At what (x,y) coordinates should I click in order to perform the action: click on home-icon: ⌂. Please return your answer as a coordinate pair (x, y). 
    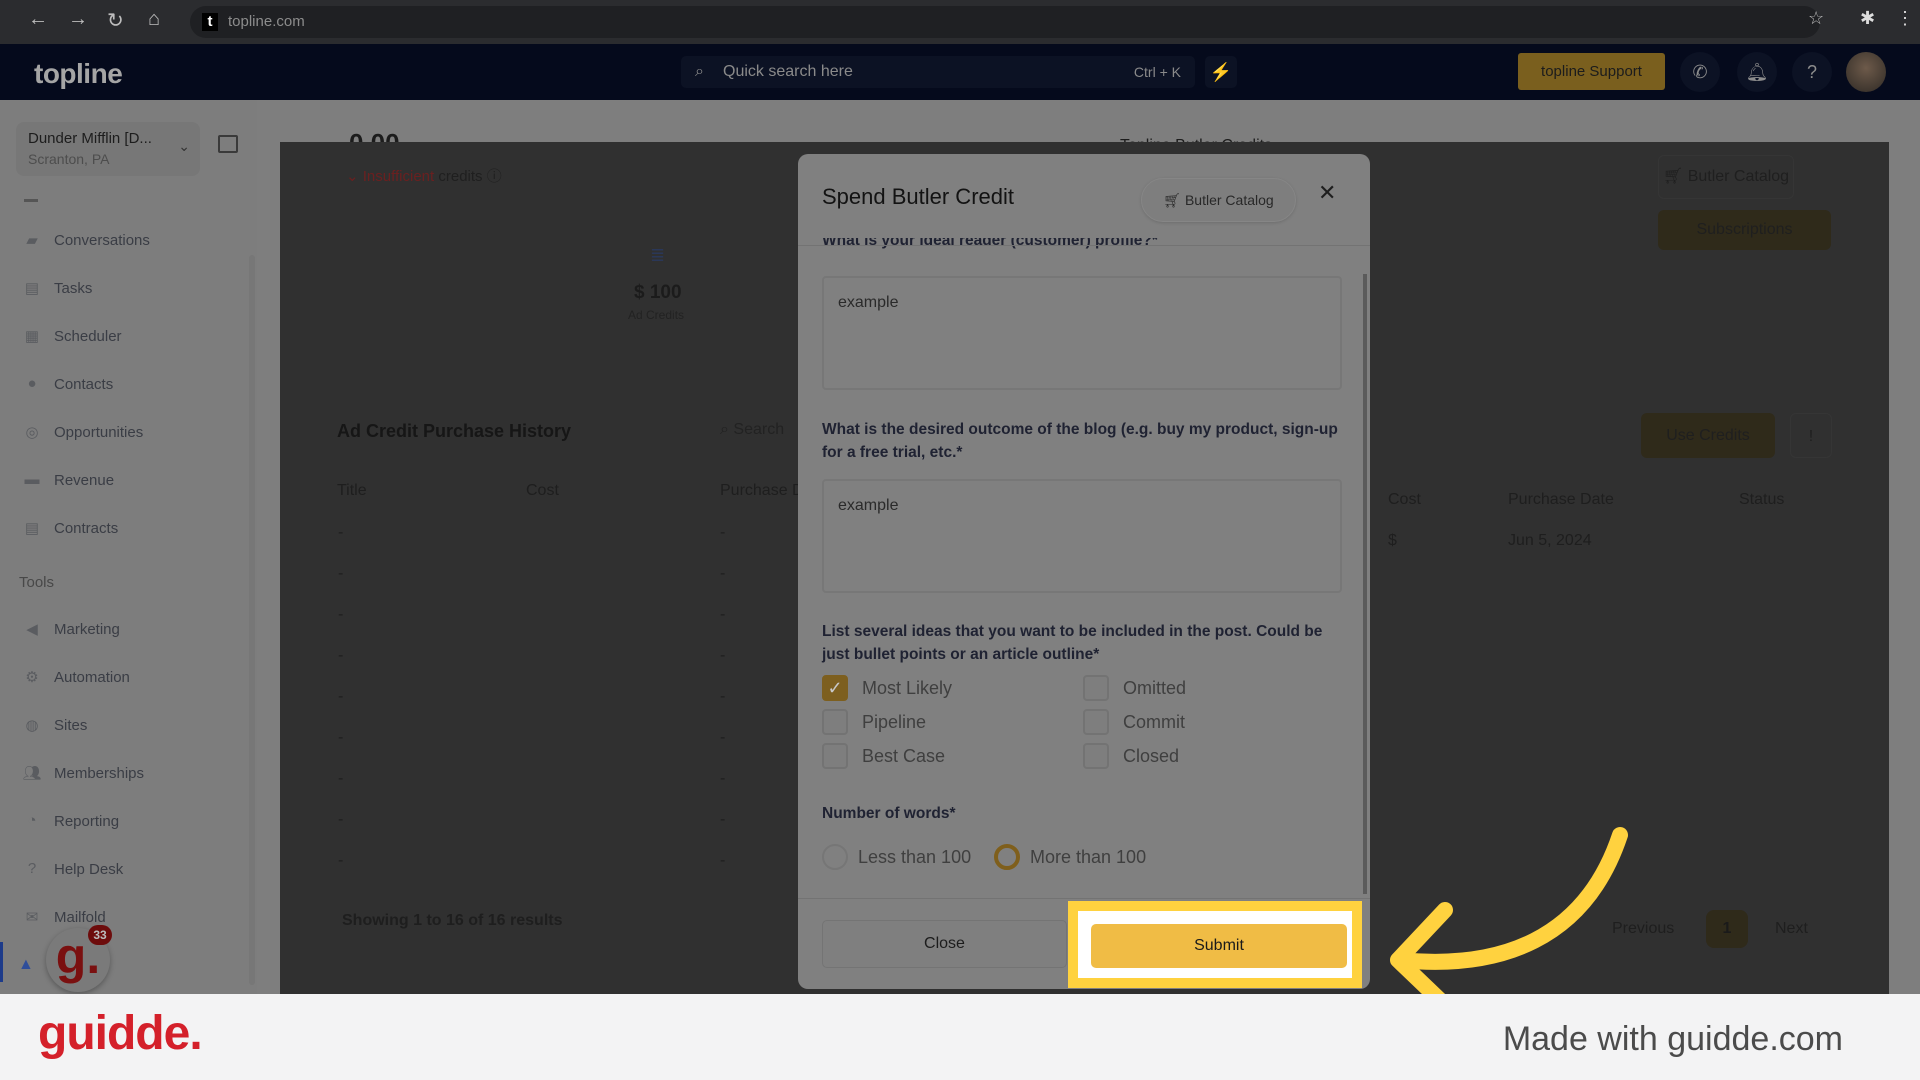
    Looking at the image, I should click on (154, 19).